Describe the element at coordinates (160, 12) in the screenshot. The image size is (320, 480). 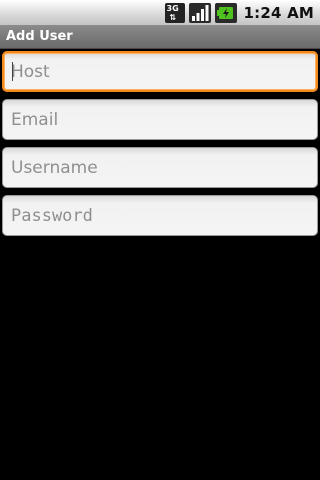
I see `status-bar: 3G ⇅ 1:24 AM` at that location.